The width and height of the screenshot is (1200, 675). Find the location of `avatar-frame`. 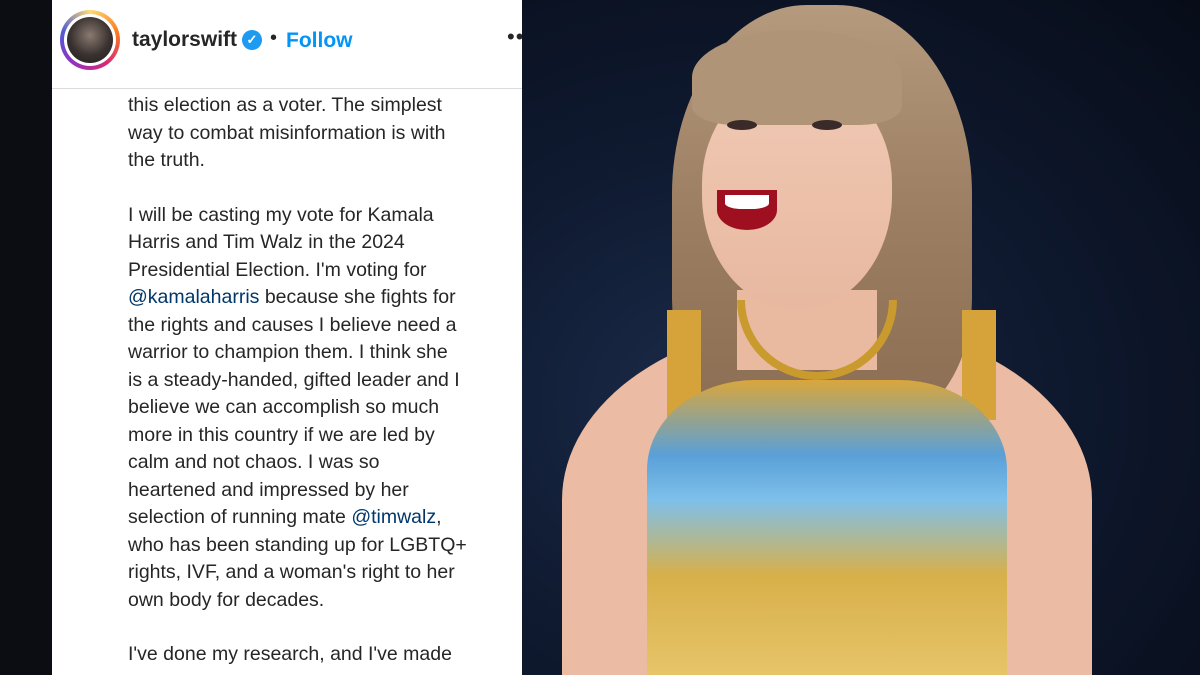

avatar-frame is located at coordinates (90, 40).